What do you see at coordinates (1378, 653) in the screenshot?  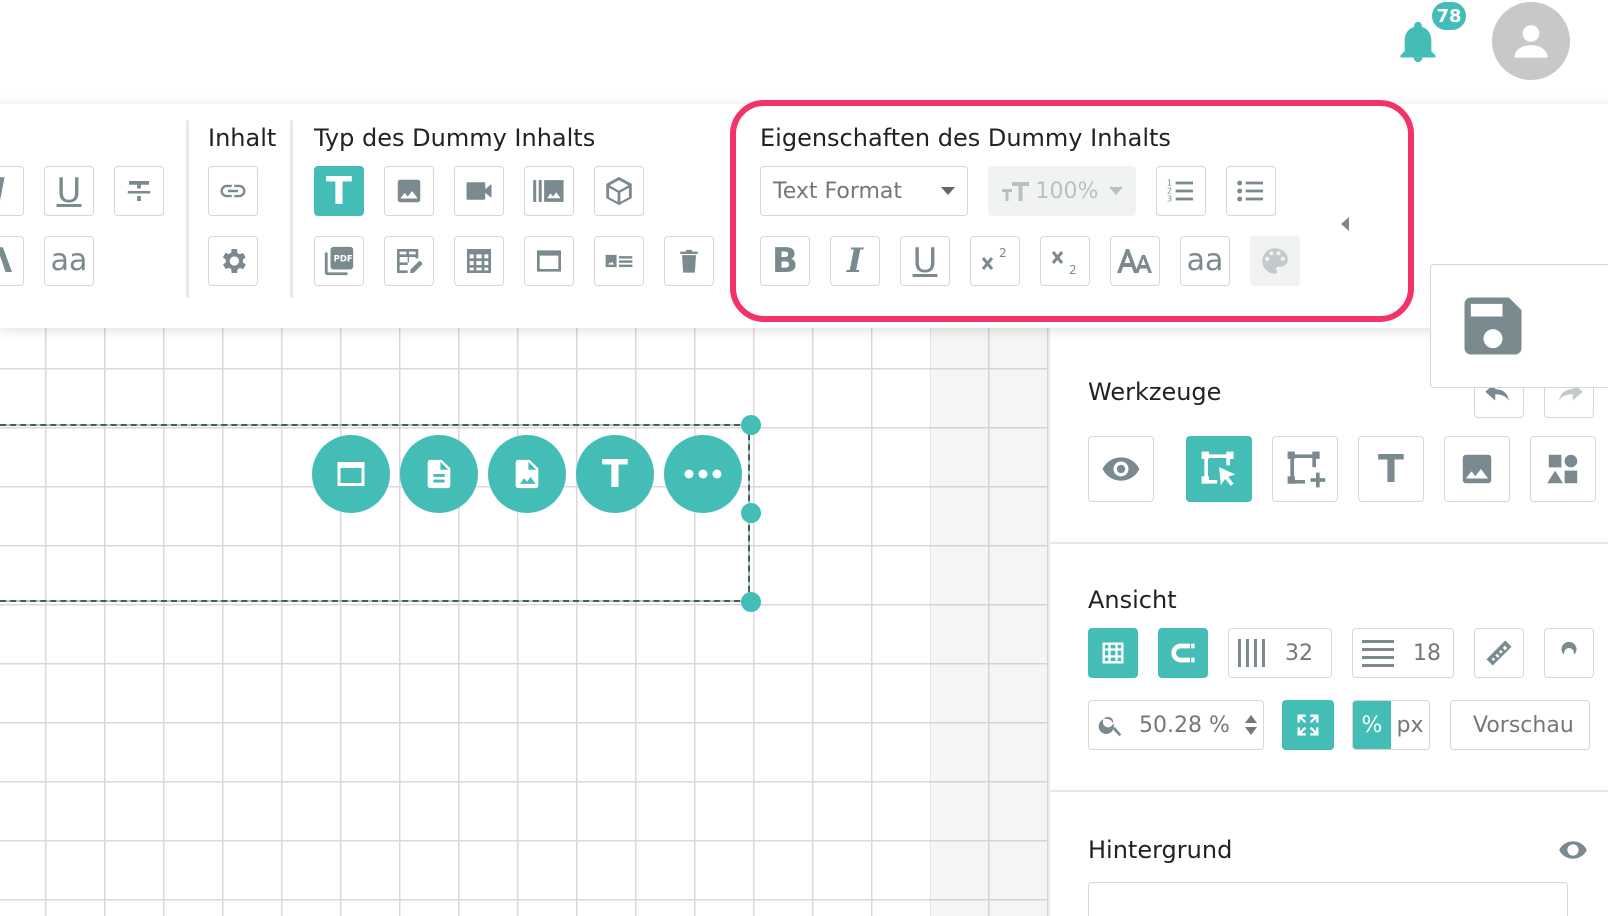 I see `rows-icon` at bounding box center [1378, 653].